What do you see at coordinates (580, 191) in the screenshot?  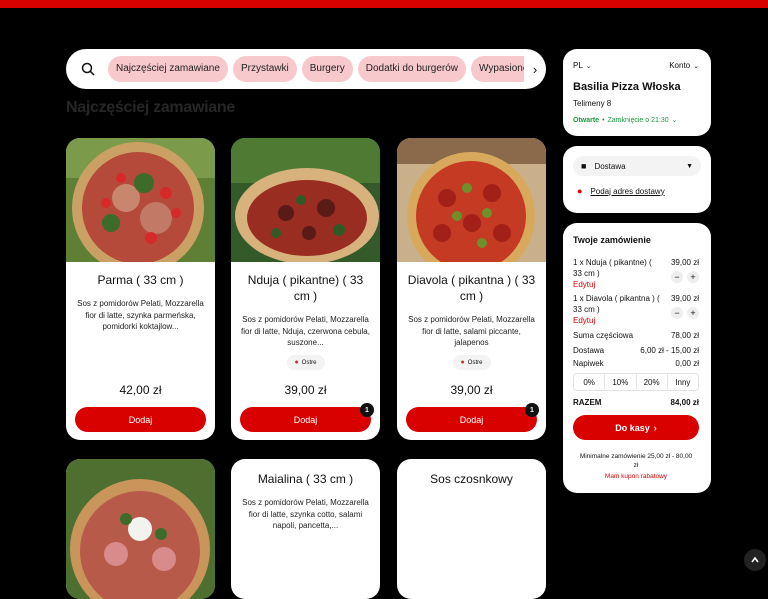 I see `location-pin-icon: ●` at bounding box center [580, 191].